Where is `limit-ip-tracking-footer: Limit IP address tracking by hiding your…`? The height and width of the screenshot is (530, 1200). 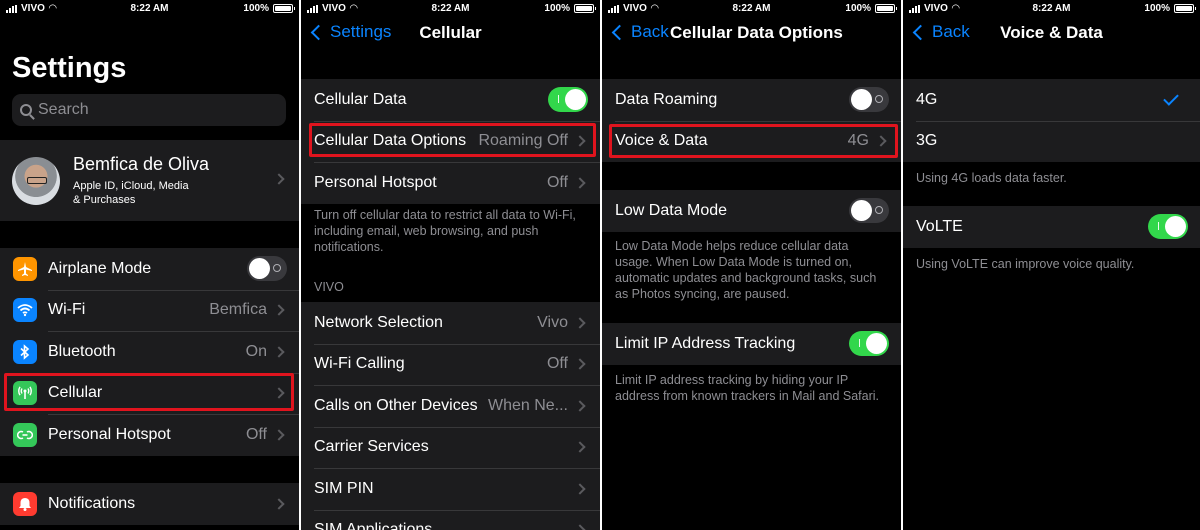
limit-ip-tracking-footer: Limit IP address tracking by hiding your… is located at coordinates (747, 388).